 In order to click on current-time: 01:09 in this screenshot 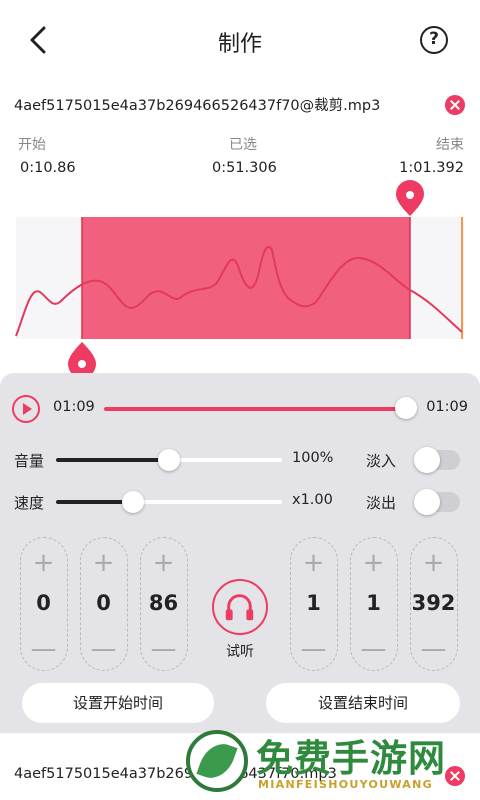, I will do `click(74, 407)`.